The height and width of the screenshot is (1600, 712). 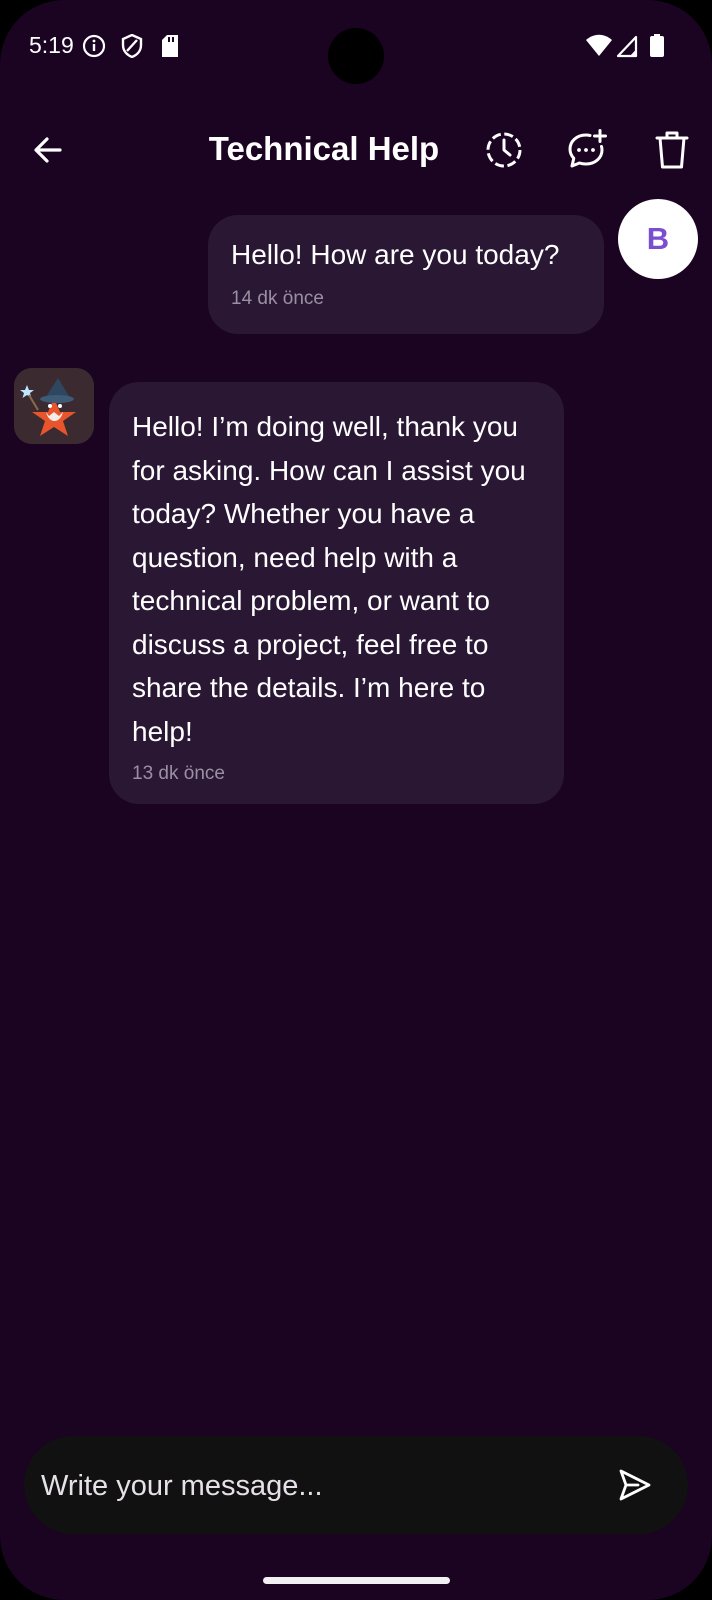 I want to click on home-indicator, so click(x=356, y=1580).